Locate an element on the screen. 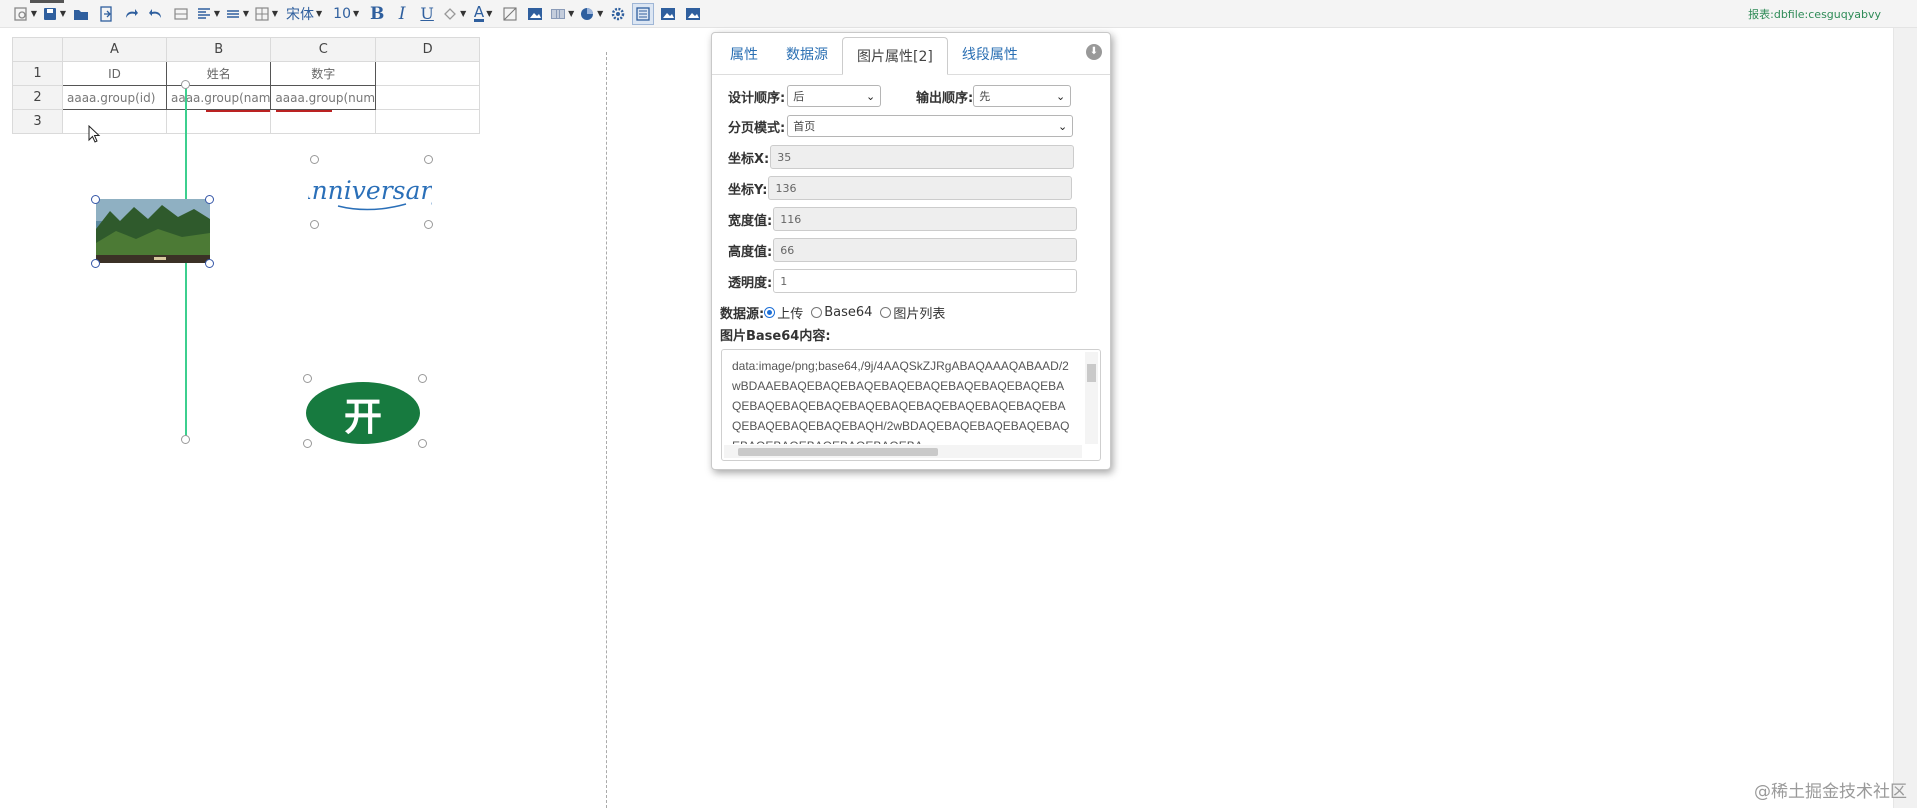  cell-c1: 数字 is located at coordinates (323, 73).